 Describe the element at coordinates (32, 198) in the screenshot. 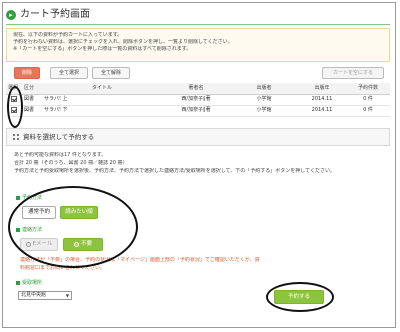

I see `method-label-text: 予約方法` at that location.